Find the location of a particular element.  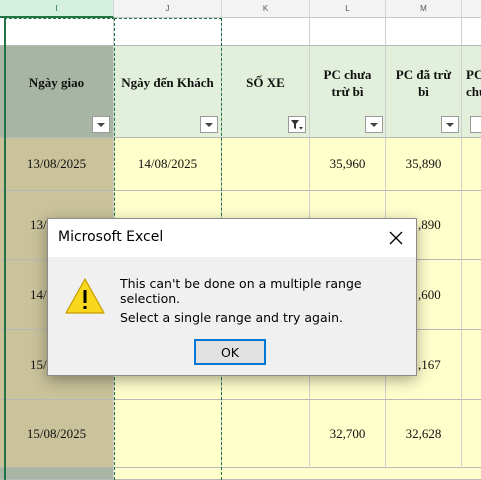

cell-pc-chua: 32,700 is located at coordinates (348, 434).